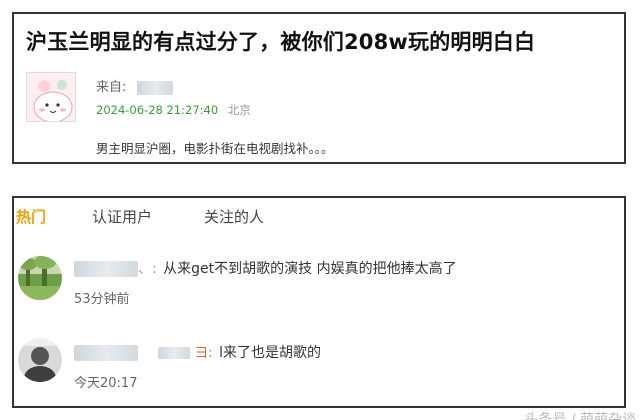  I want to click on comment-time: 今天20:17, so click(106, 383).